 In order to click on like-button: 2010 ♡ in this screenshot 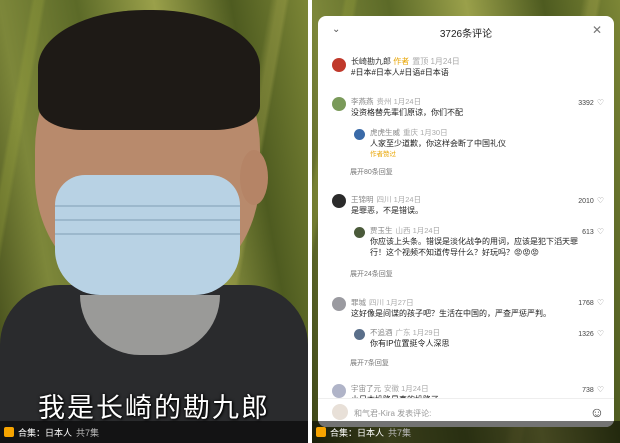, I will do `click(591, 200)`.